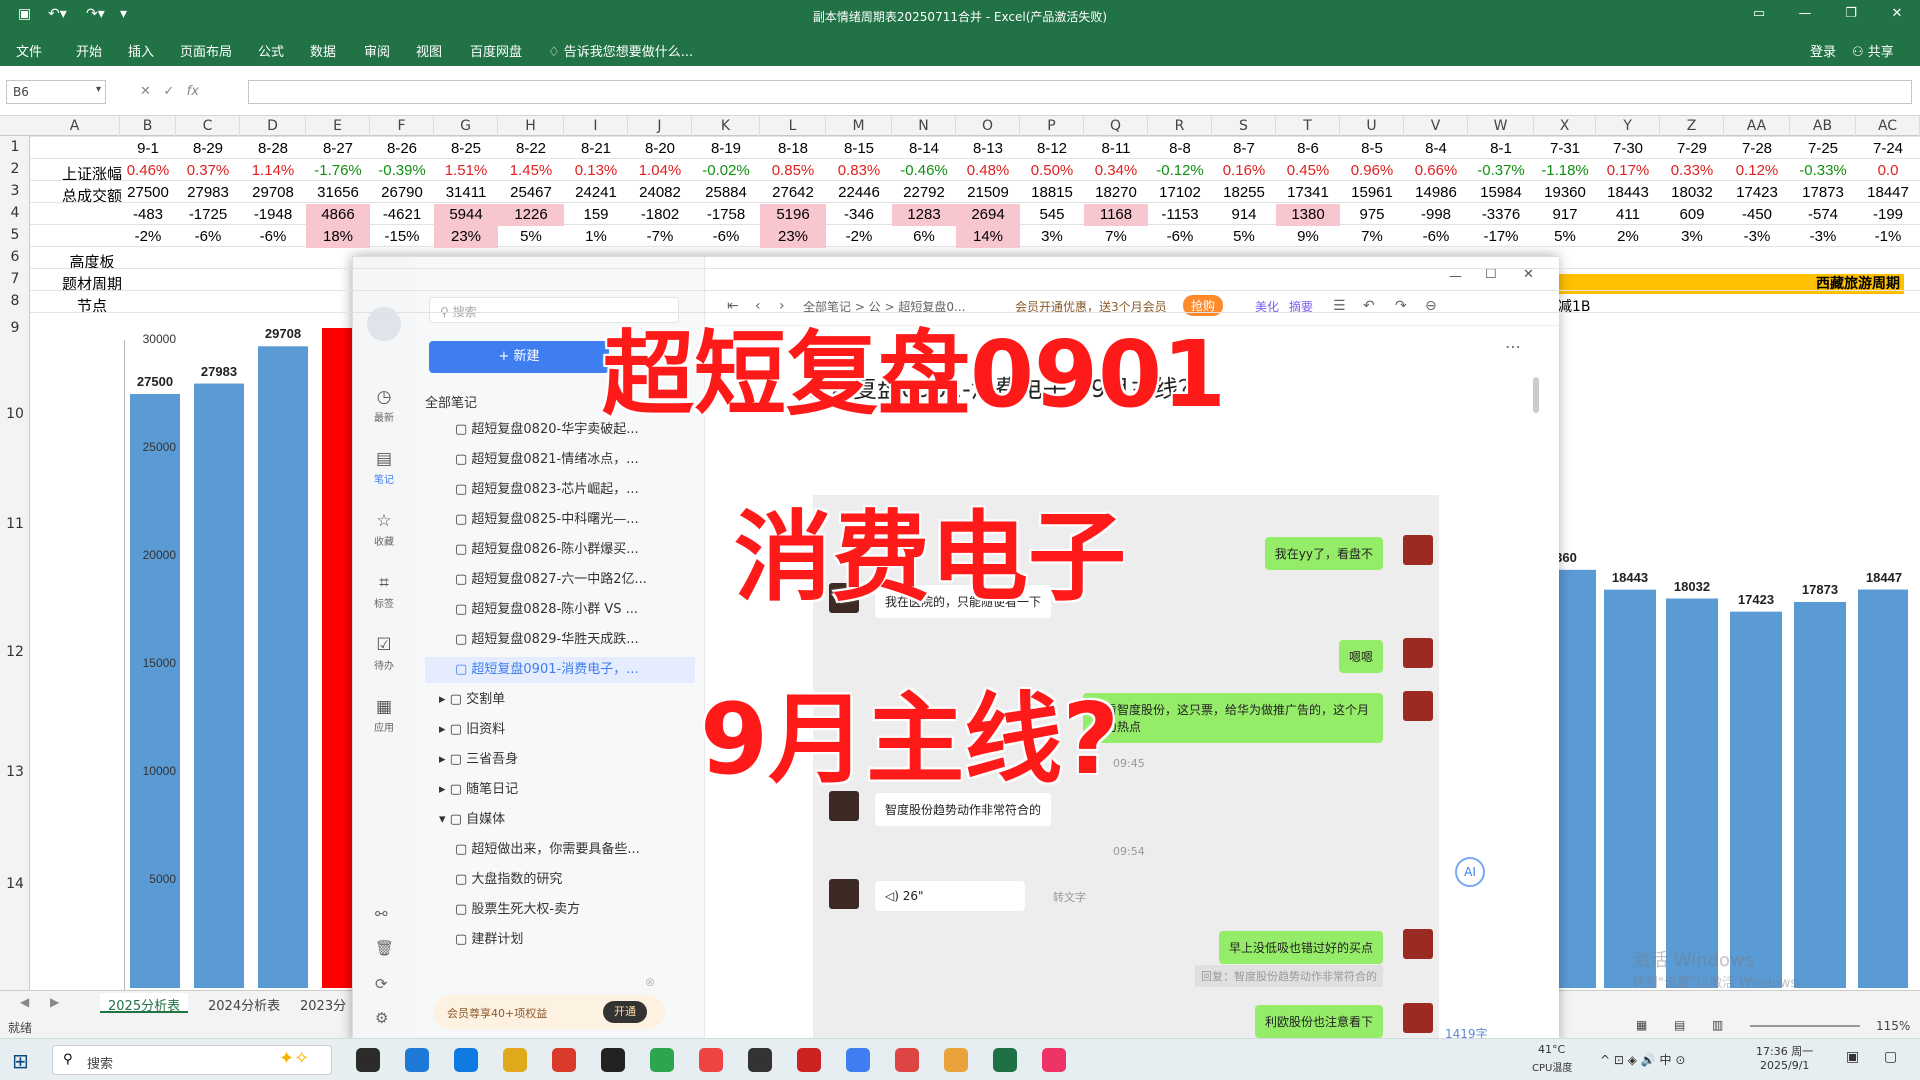  Describe the element at coordinates (1757, 193) in the screenshot. I see `cell-AA3: 17423` at that location.